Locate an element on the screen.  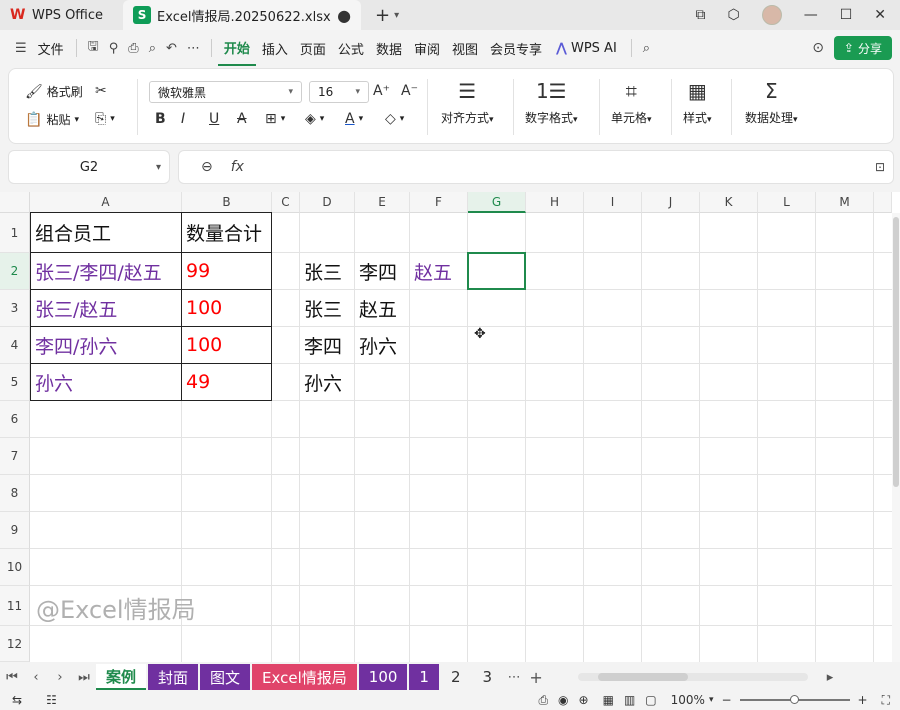
sheet-tab-3: 3 is located at coordinates (488, 677).